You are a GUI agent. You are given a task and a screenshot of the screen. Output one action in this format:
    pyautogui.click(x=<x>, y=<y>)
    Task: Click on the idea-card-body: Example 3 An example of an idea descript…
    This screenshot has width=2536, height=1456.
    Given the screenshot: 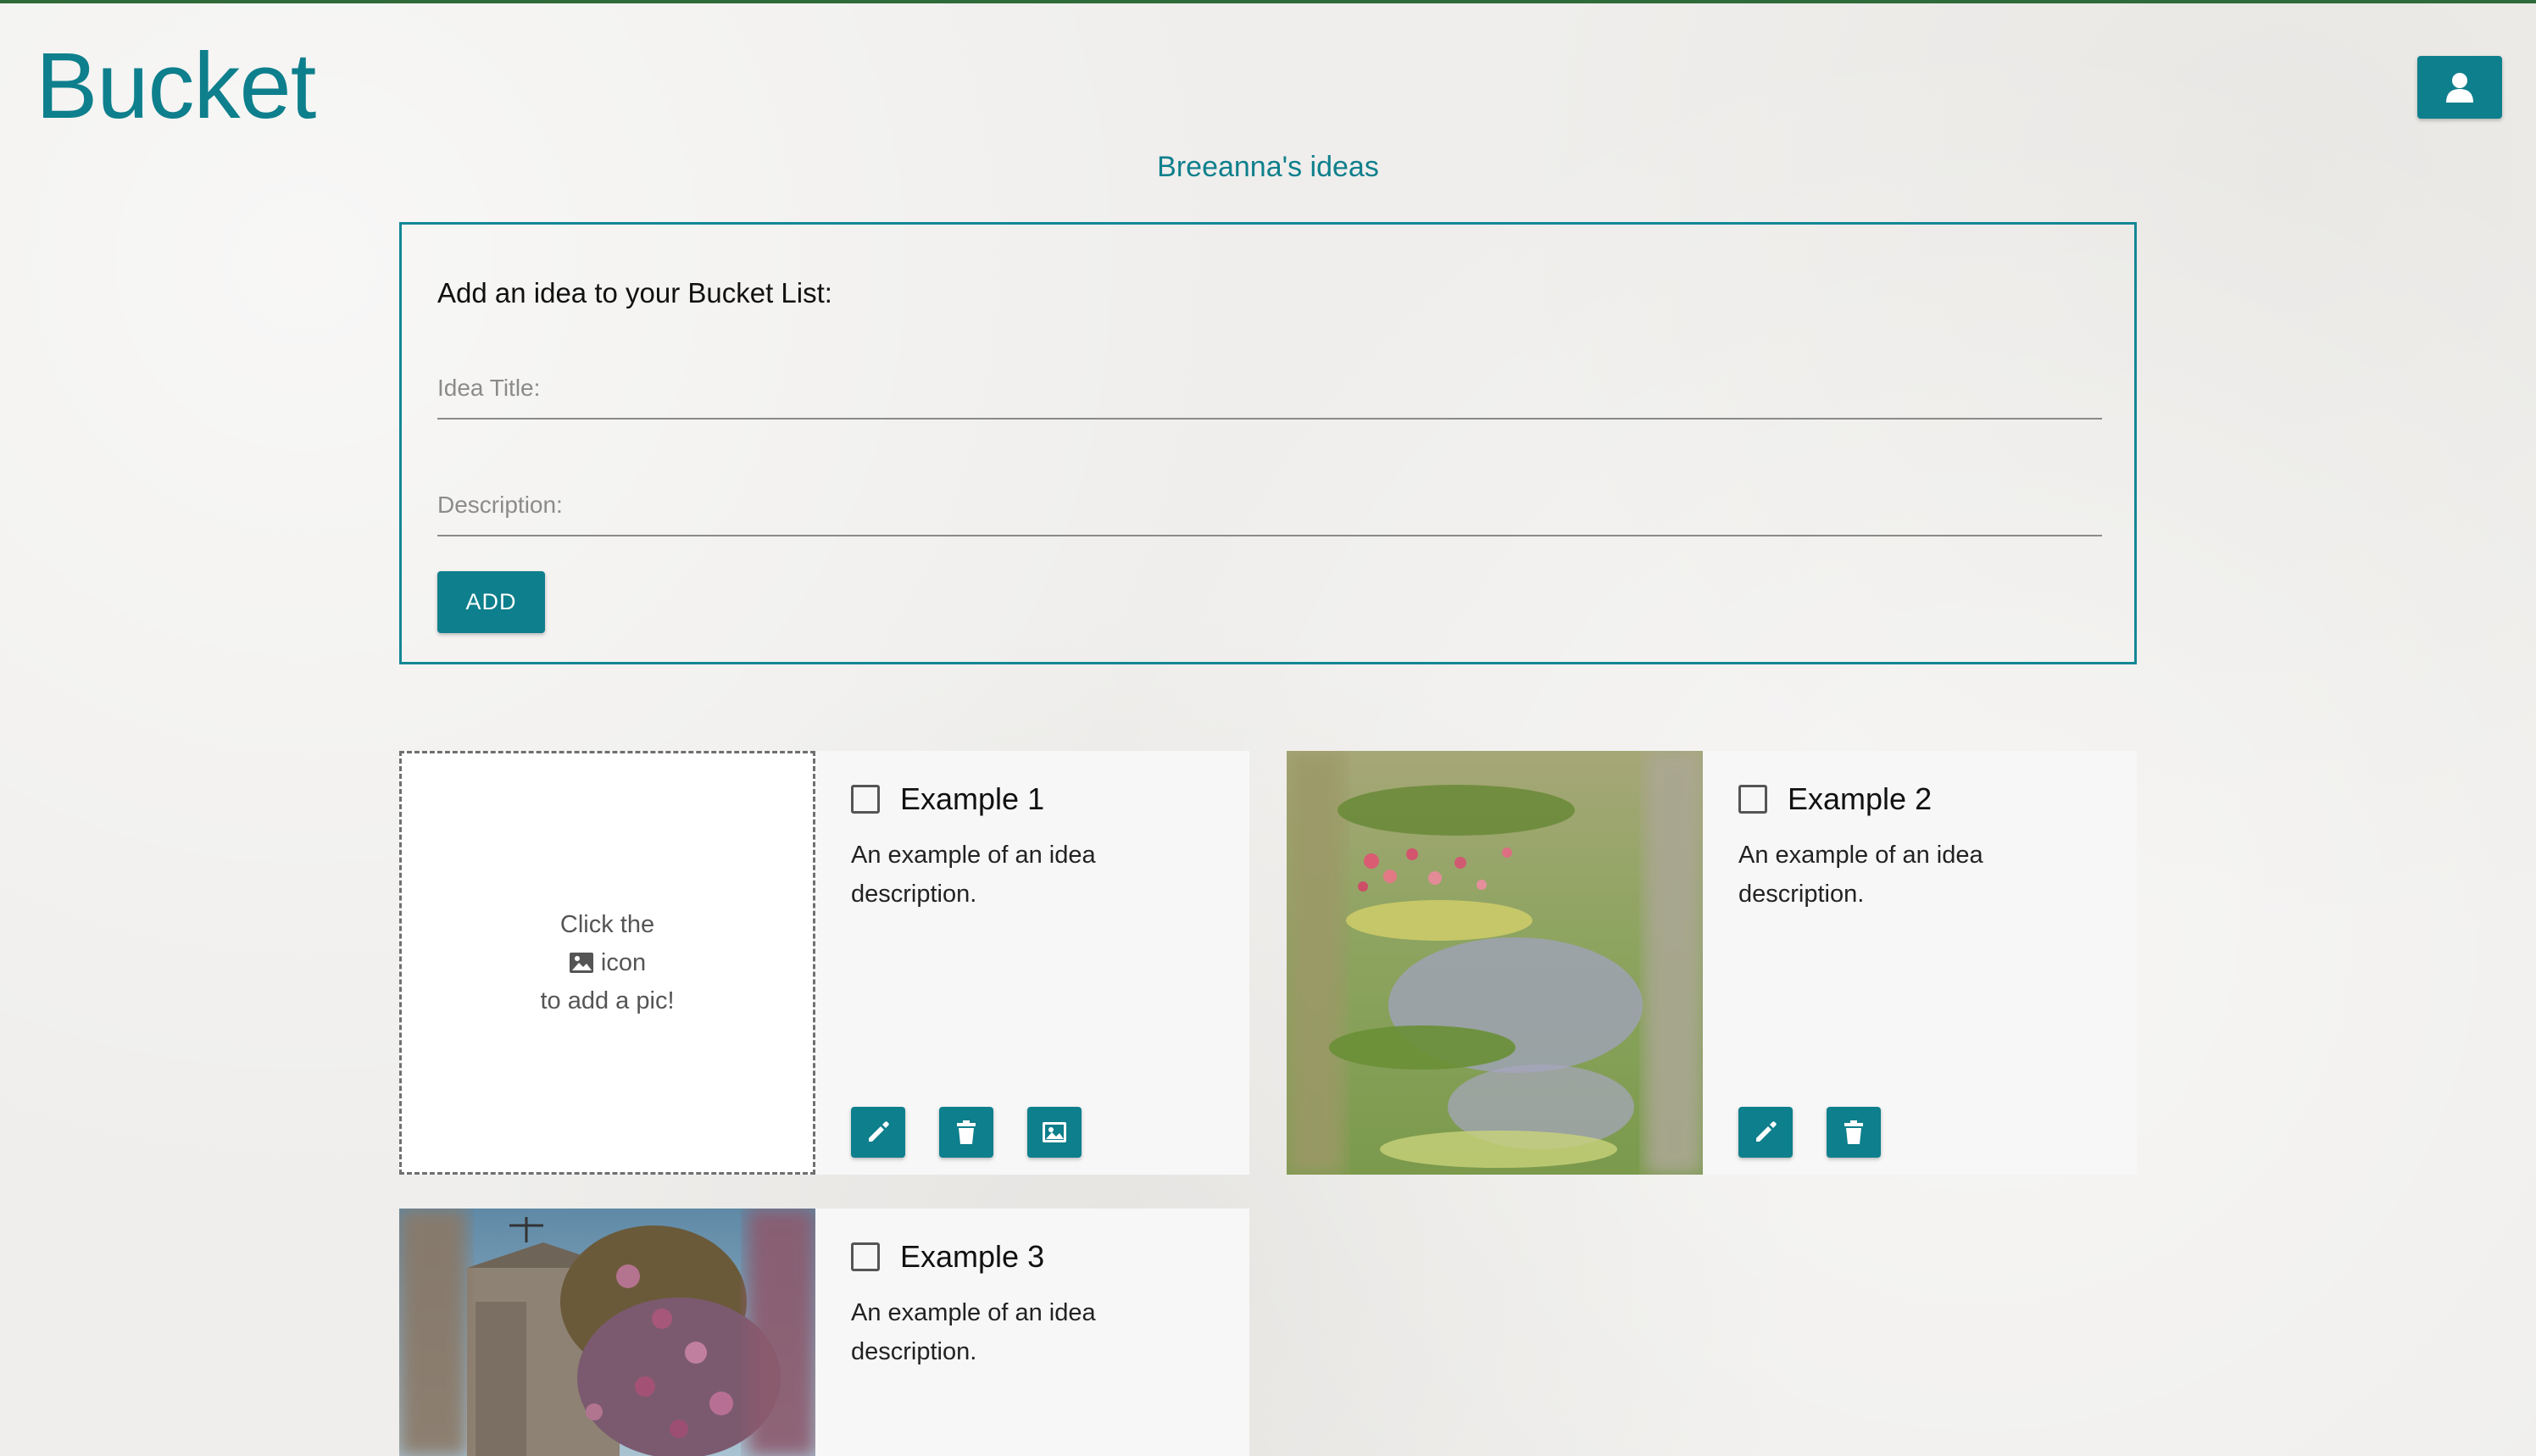 What is the action you would take?
    pyautogui.click(x=1032, y=1333)
    